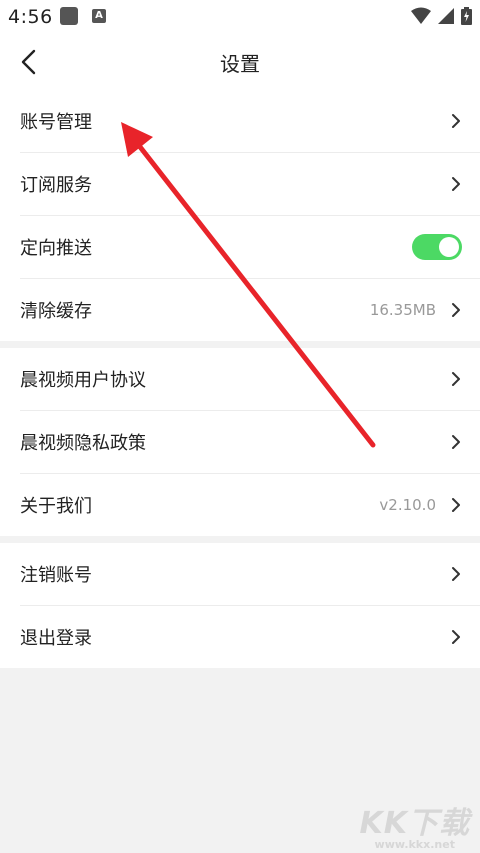  What do you see at coordinates (250, 505) in the screenshot?
I see `about-us-row: 关于我们 v2.10.0` at bounding box center [250, 505].